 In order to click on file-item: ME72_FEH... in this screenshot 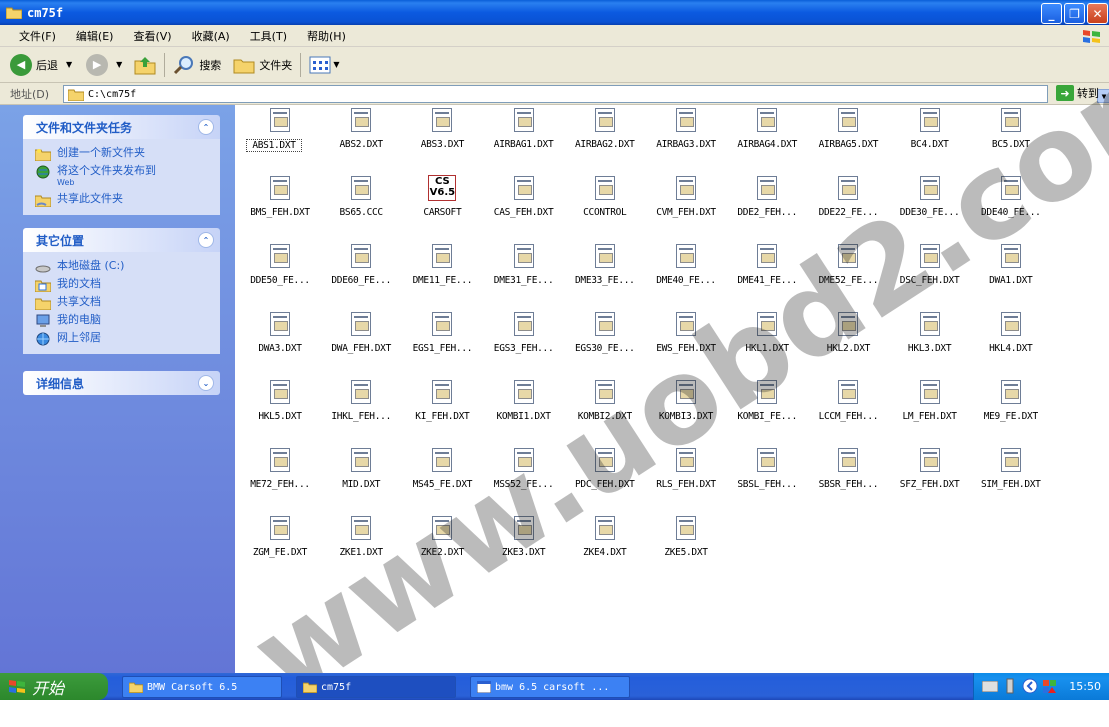, I will do `click(280, 478)`.